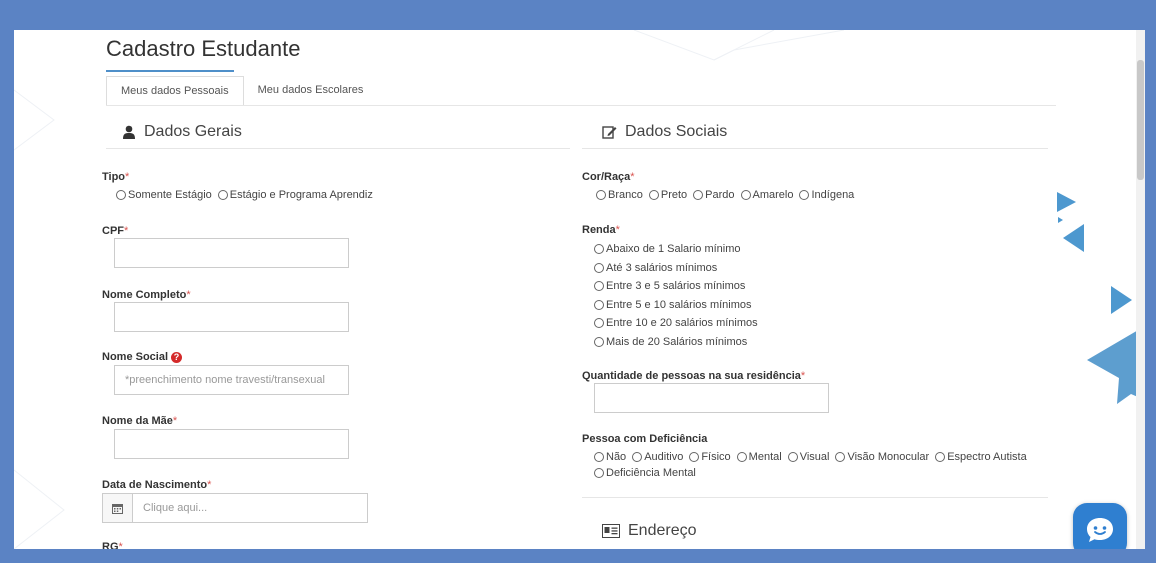 The width and height of the screenshot is (1156, 563). I want to click on radio-renda-10-20: Entre 10 e 20 salários mínimos, so click(676, 323).